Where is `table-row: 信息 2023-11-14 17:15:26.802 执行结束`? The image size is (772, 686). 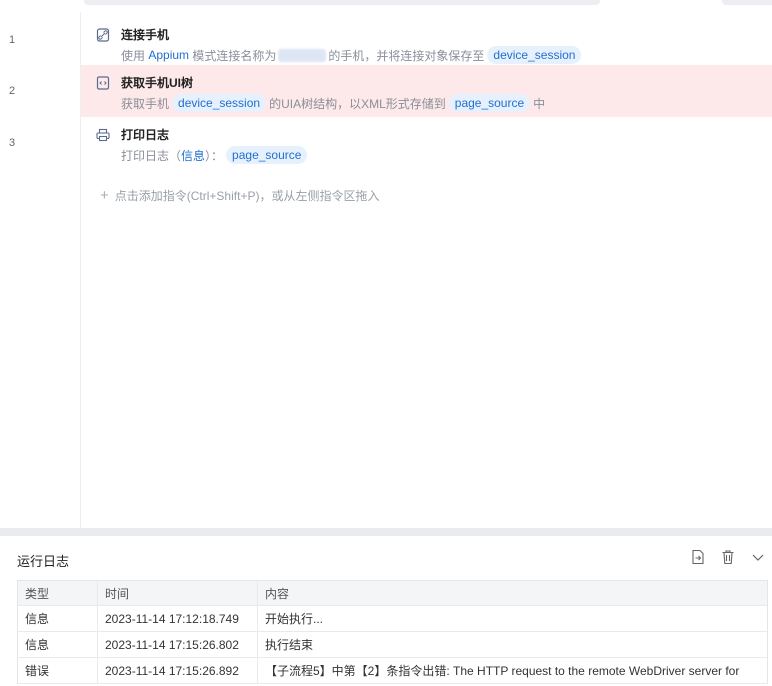 table-row: 信息 2023-11-14 17:15:26.802 执行结束 is located at coordinates (392, 645).